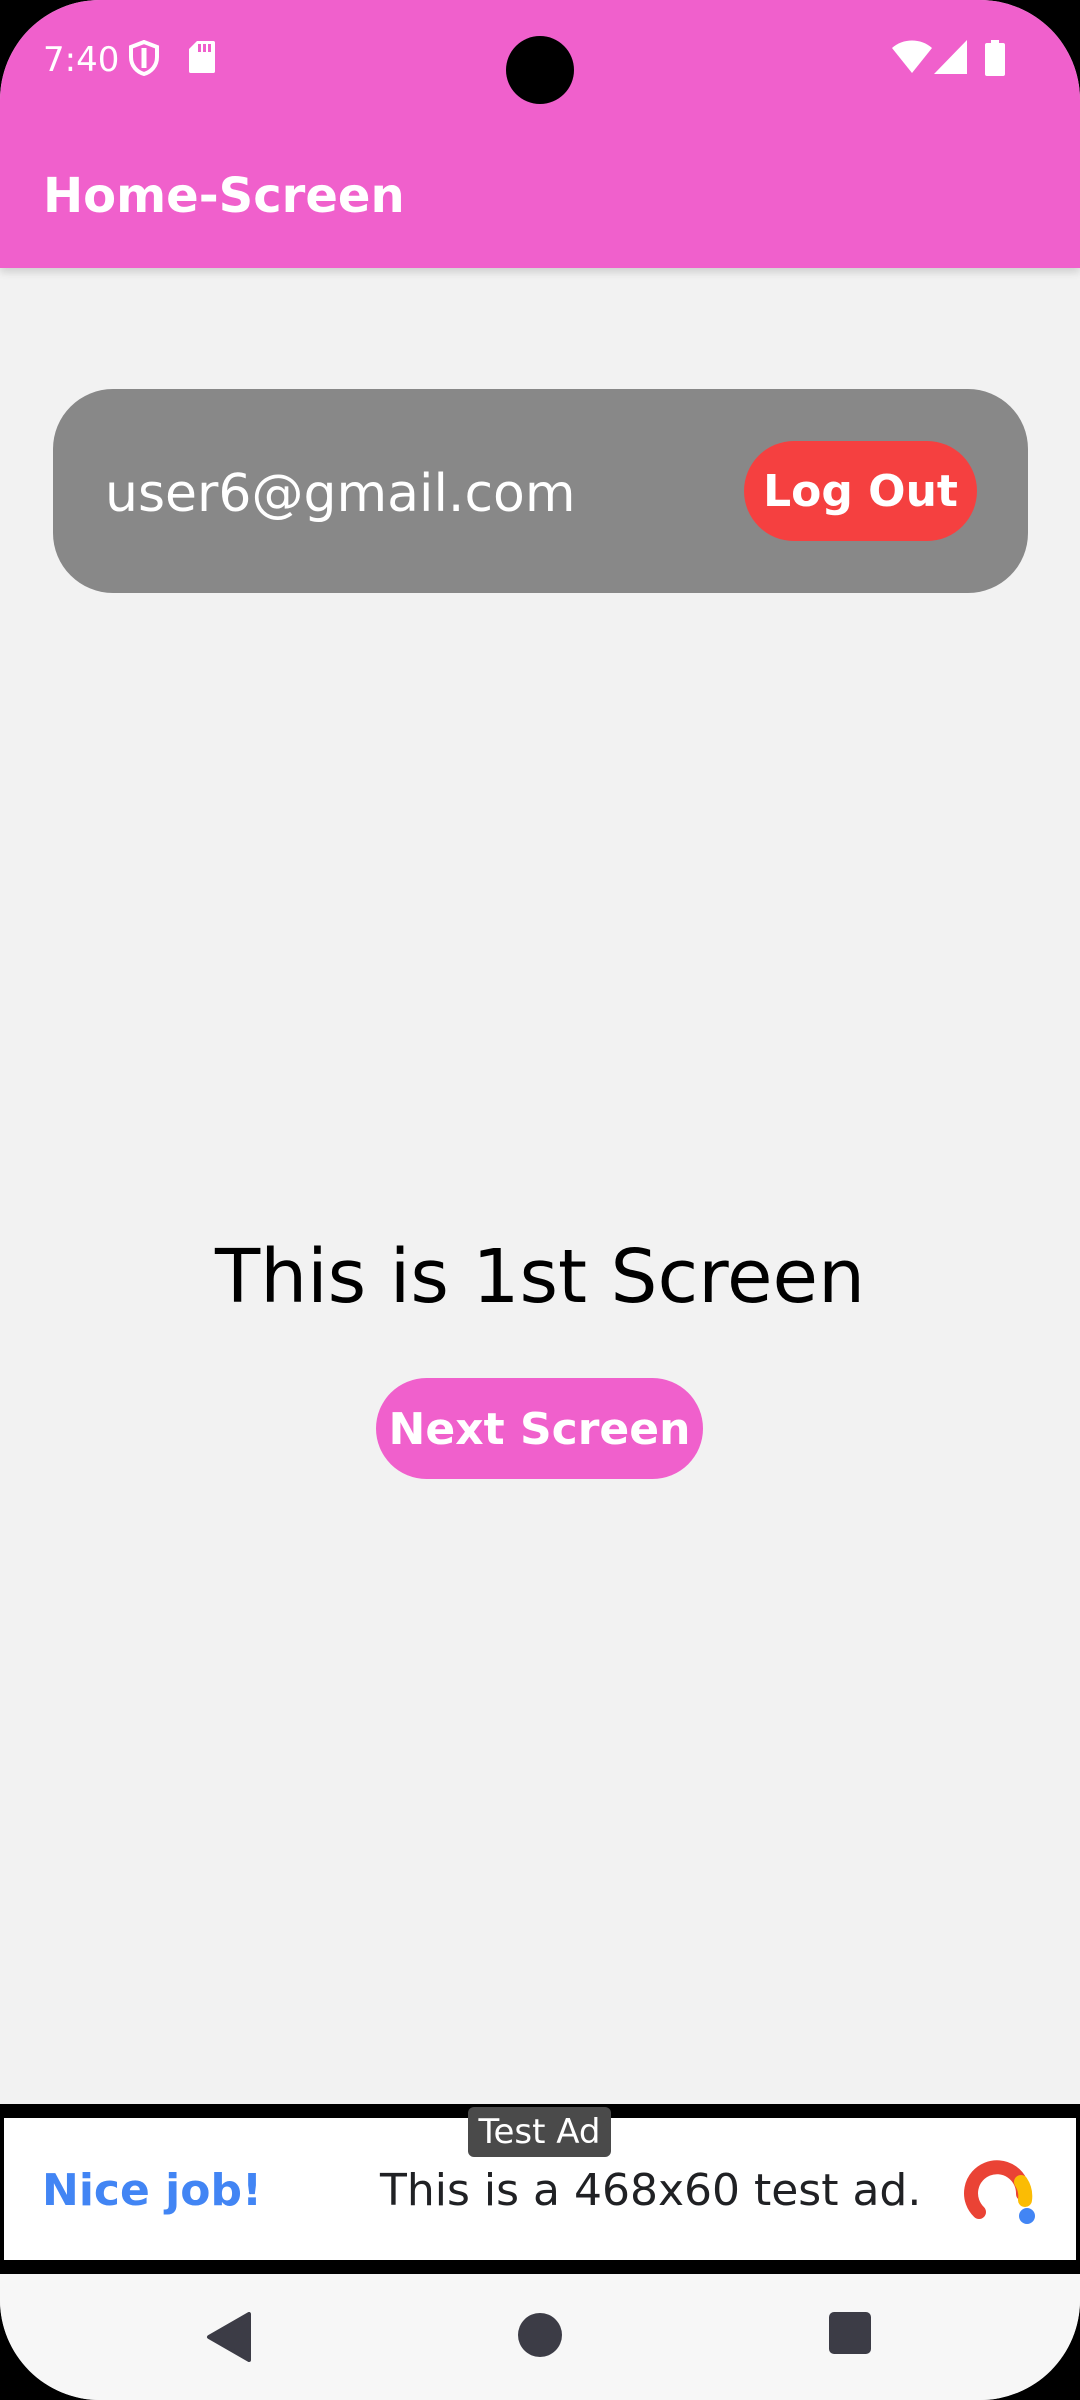  What do you see at coordinates (340, 494) in the screenshot?
I see `user-email: user6@gmail.com` at bounding box center [340, 494].